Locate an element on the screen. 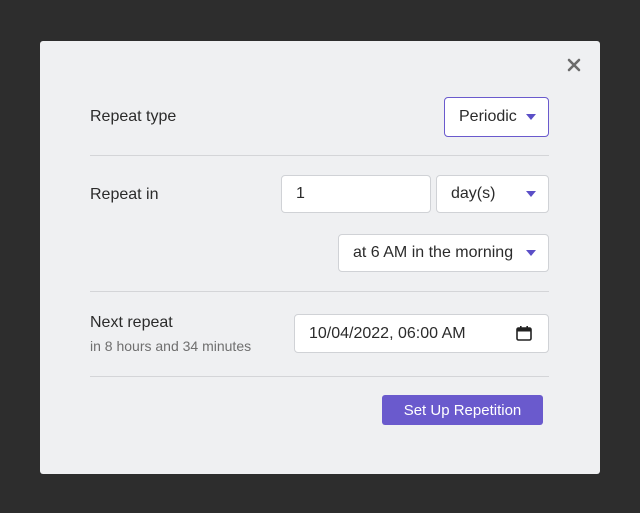  repeat-in-label: Repeat in is located at coordinates (124, 194).